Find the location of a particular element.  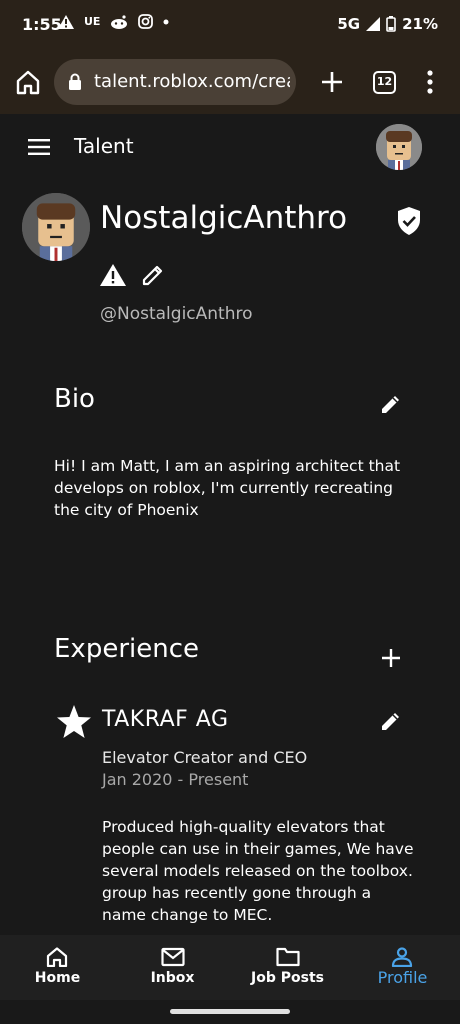

job-dates: Jan 2020 - Present is located at coordinates (175, 779).